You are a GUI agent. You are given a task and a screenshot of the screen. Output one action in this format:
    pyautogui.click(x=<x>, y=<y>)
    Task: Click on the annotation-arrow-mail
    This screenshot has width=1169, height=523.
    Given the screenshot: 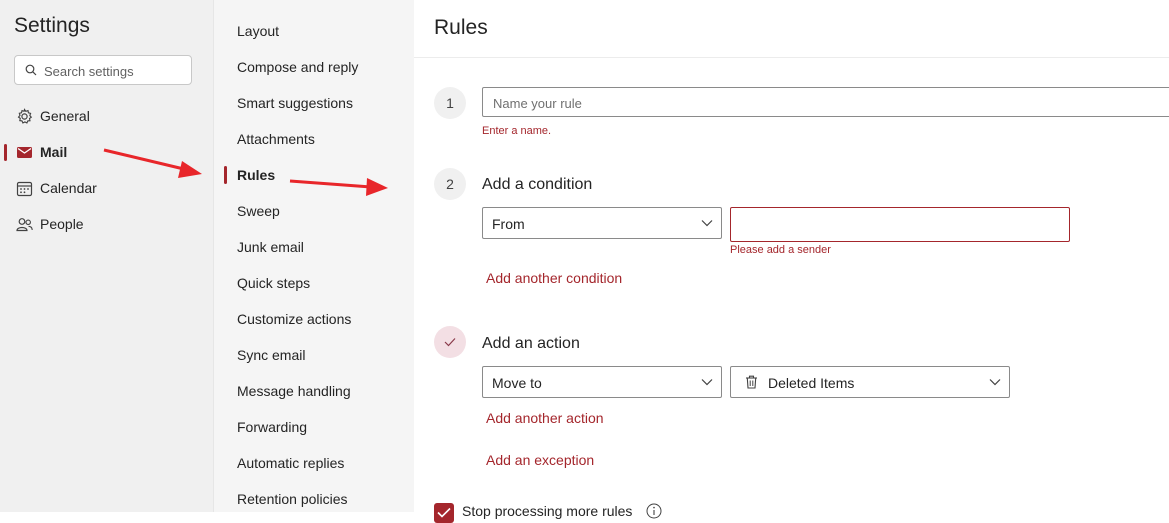 What is the action you would take?
    pyautogui.click(x=152, y=163)
    